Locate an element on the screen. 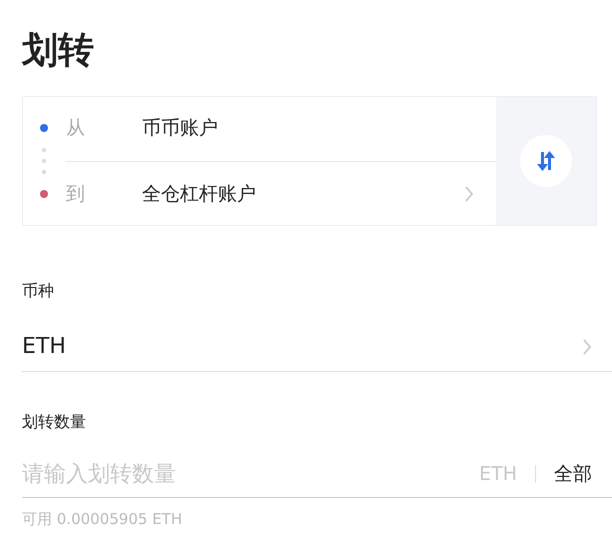 This screenshot has width=612, height=544. direction-label: 到 is located at coordinates (76, 194).